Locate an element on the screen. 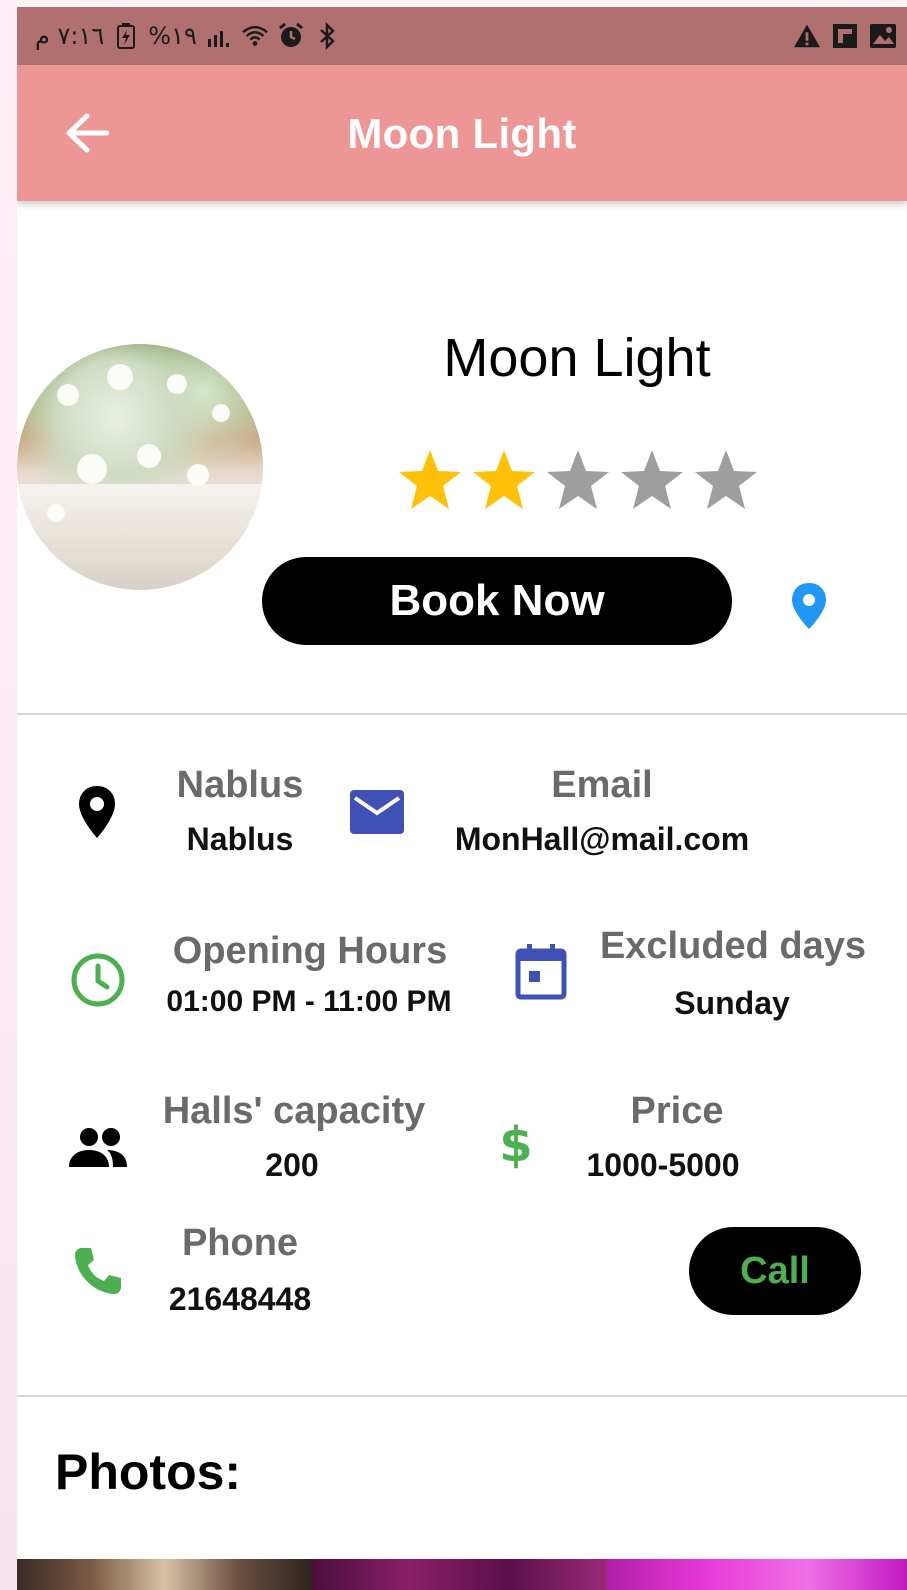  flipboard-icon is located at coordinates (845, 36).